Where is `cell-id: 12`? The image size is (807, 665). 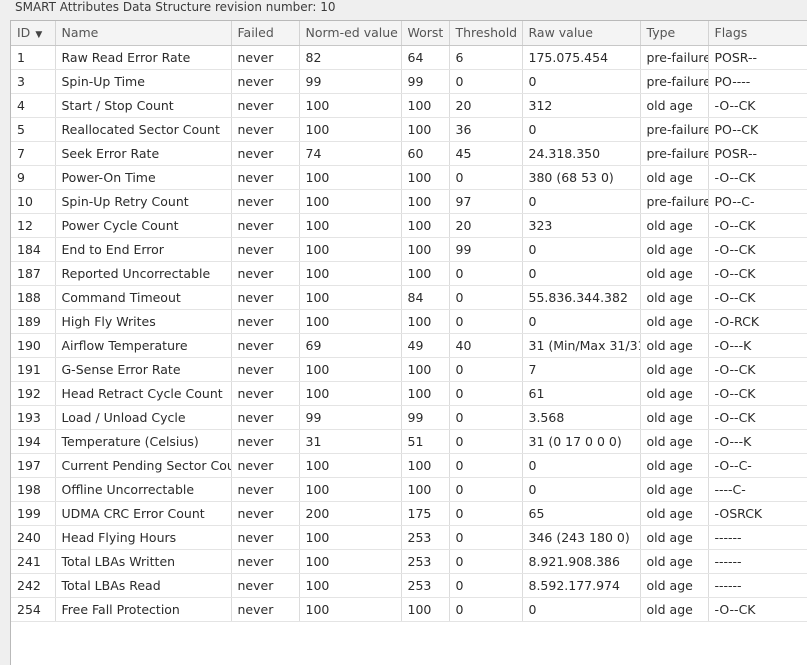 cell-id: 12 is located at coordinates (33, 225).